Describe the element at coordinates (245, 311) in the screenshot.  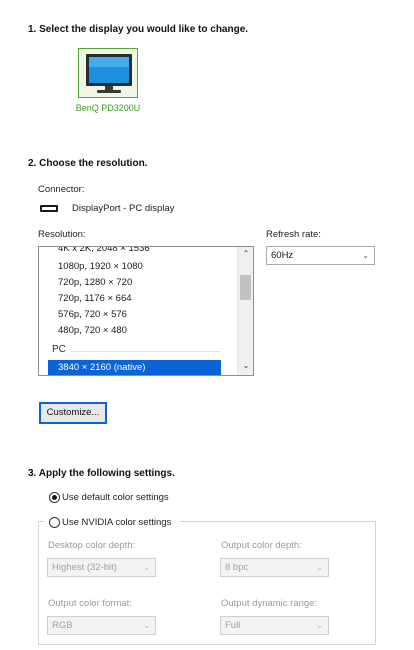
I see `resolution-scrollbar: ⌃ ⌄` at that location.